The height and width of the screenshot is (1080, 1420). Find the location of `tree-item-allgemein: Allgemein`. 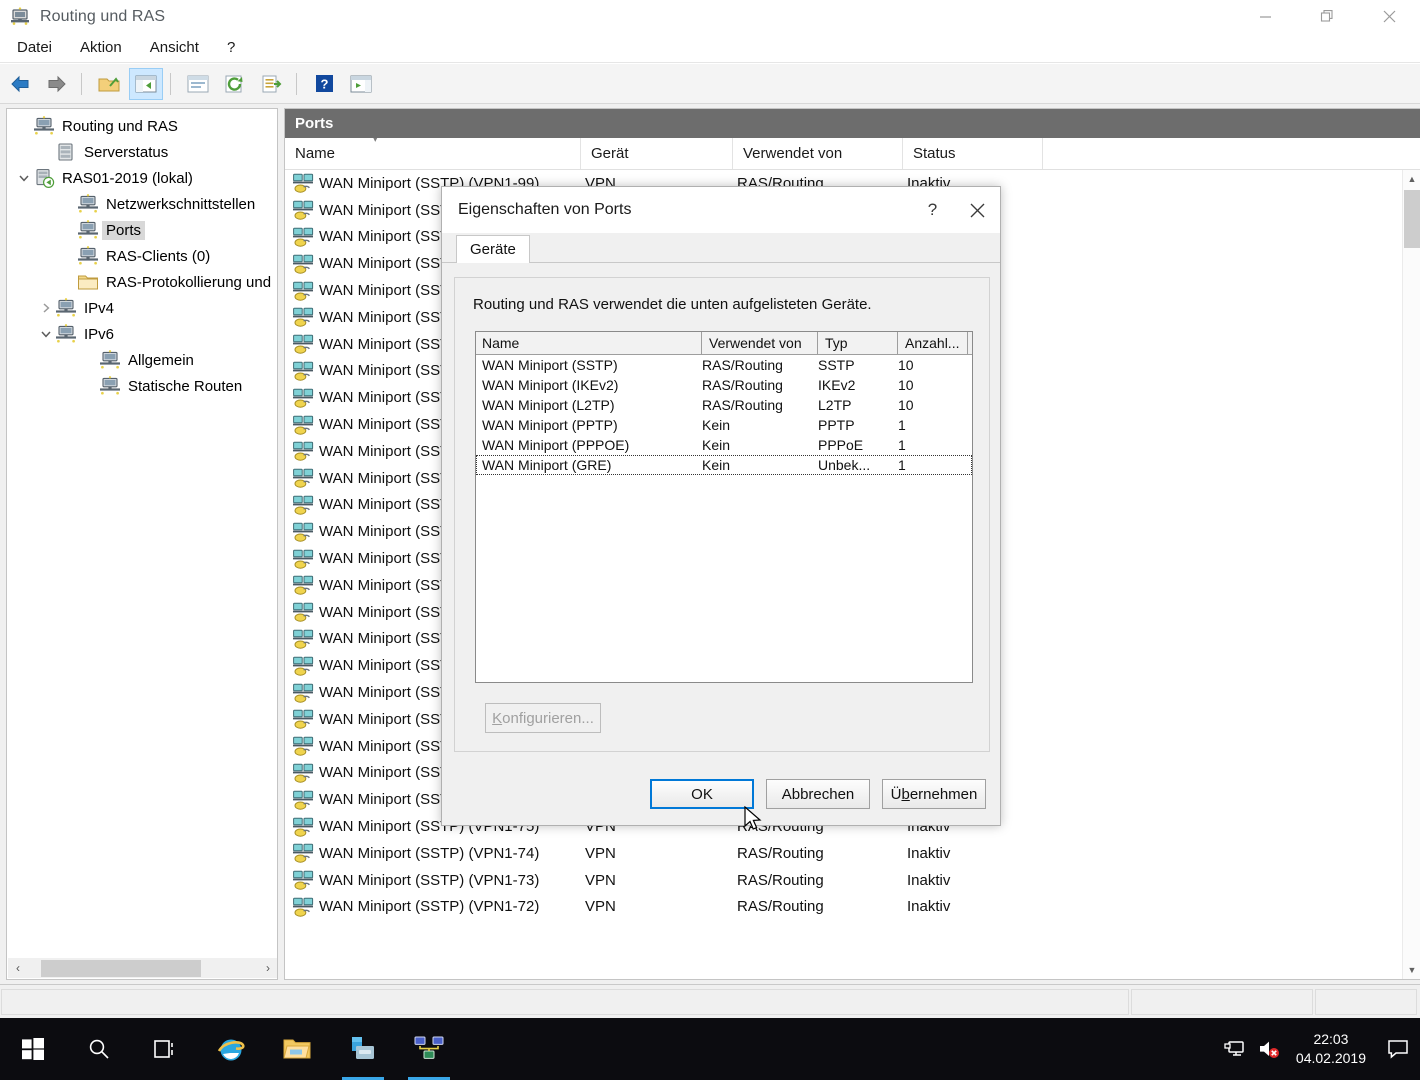

tree-item-allgemein: Allgemein is located at coordinates (142, 360).